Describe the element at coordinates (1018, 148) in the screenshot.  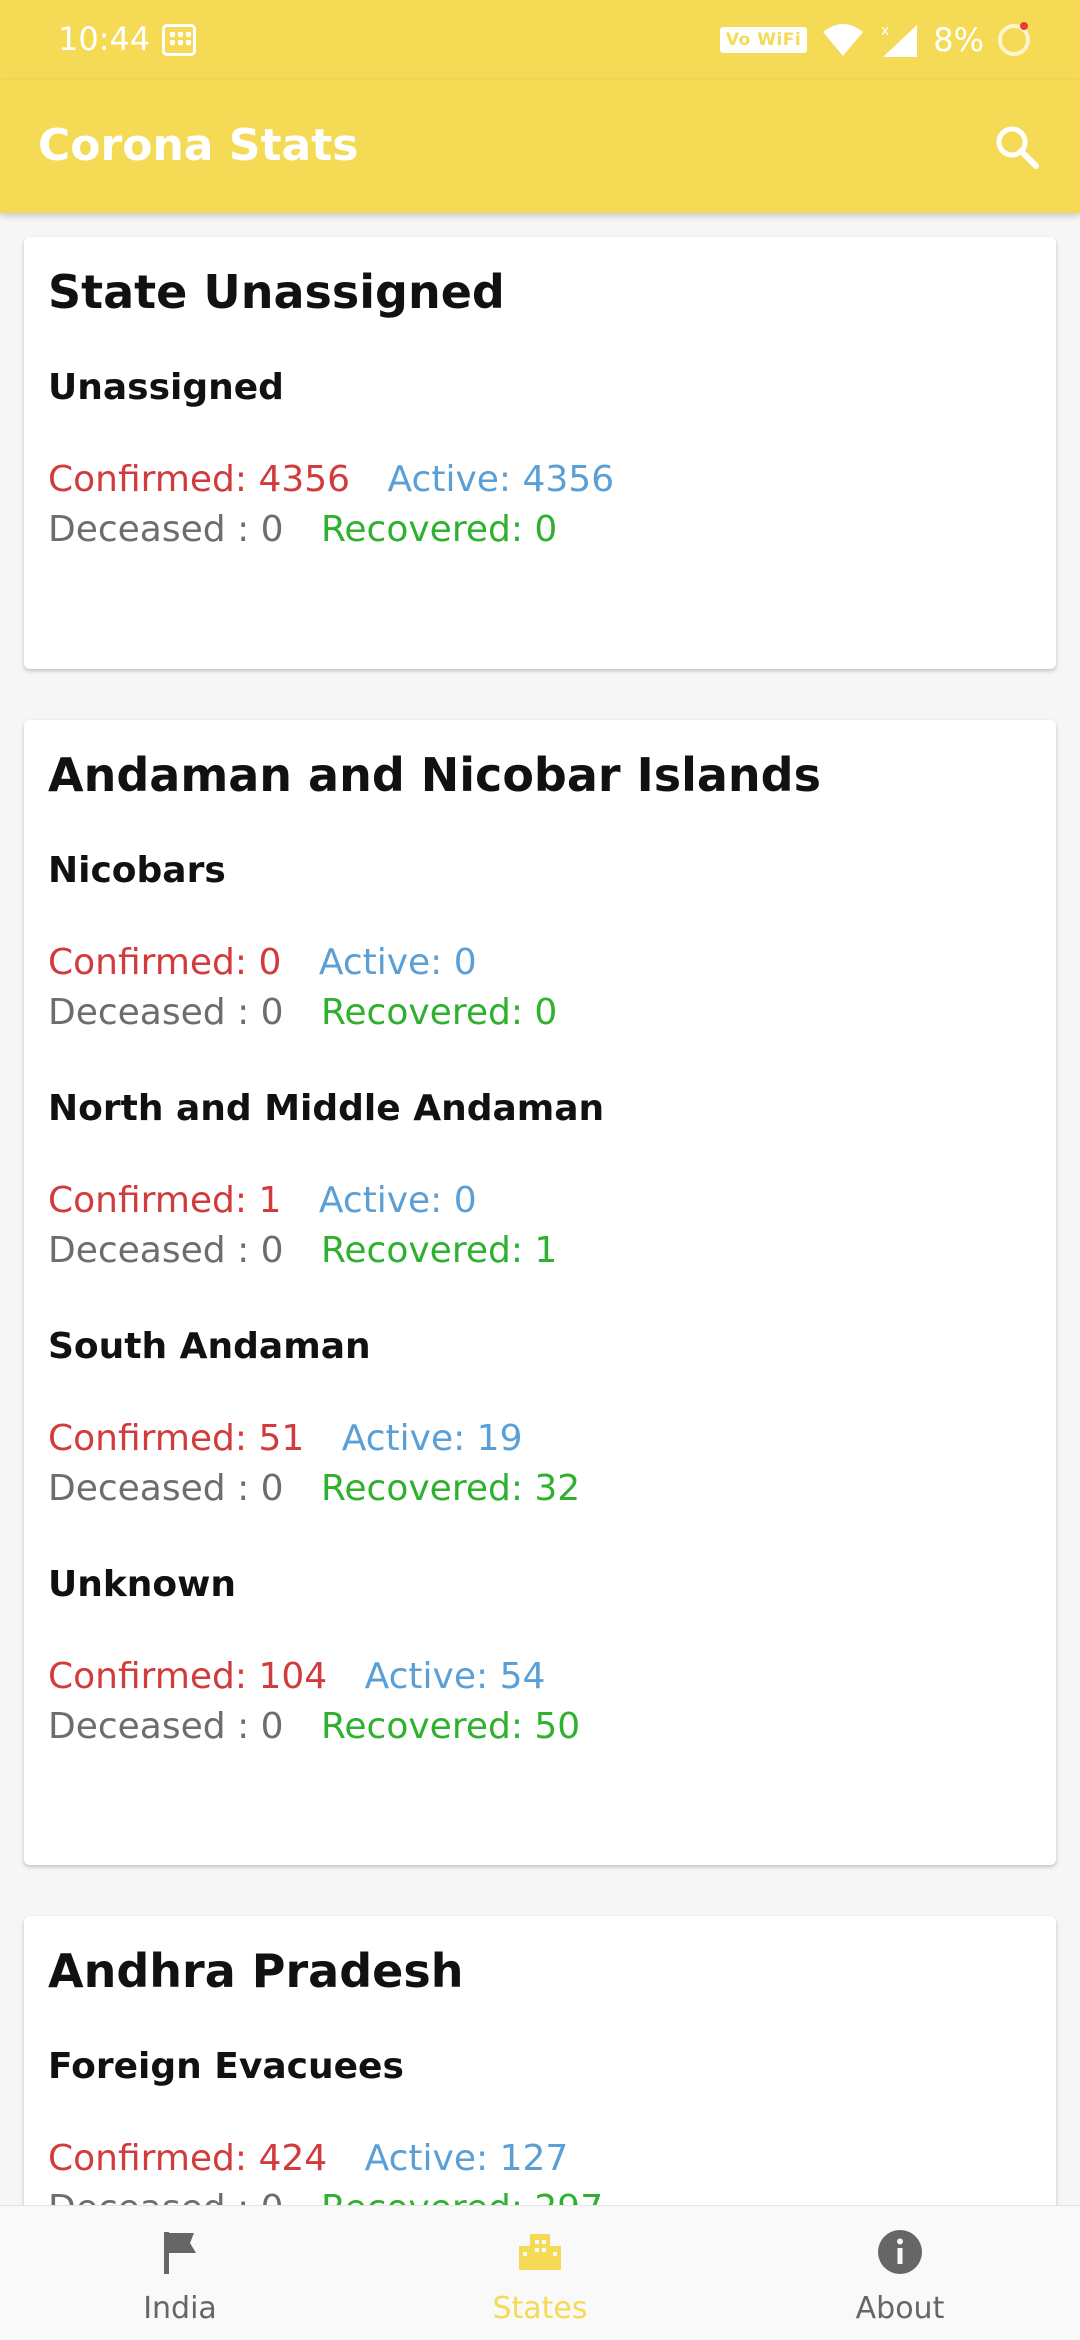
I see `search-icon` at that location.